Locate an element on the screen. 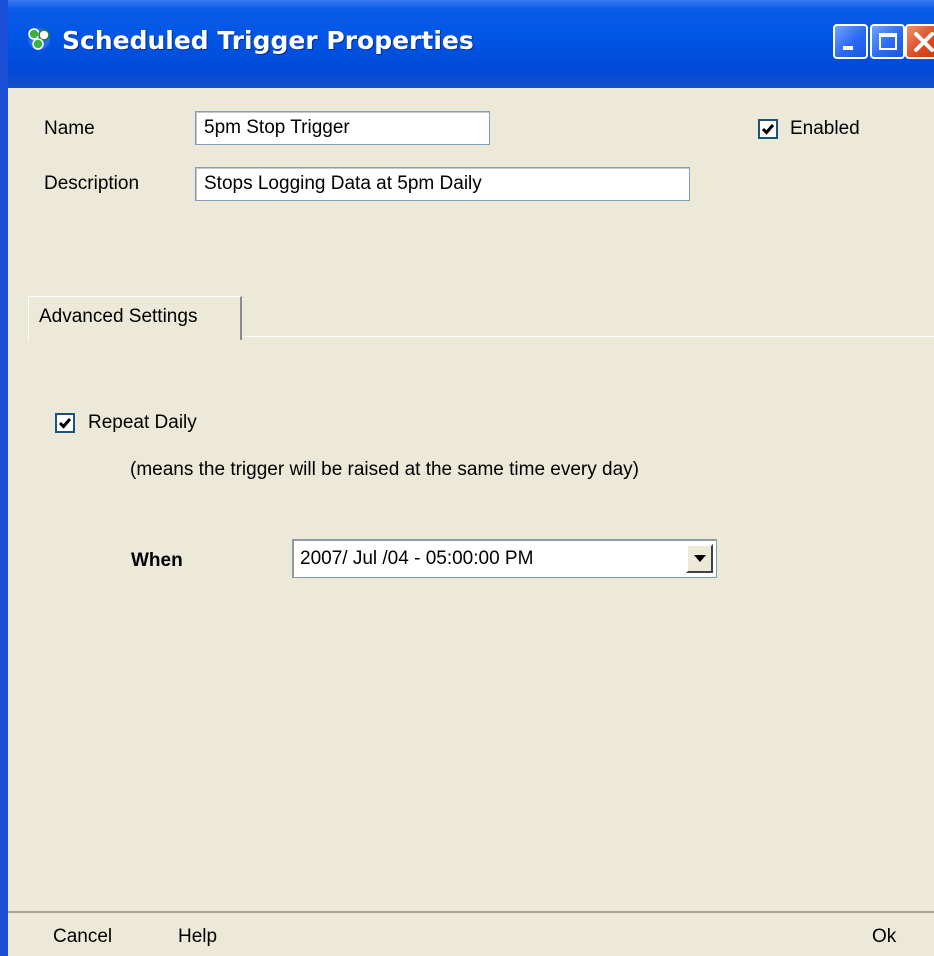  repeat-daily-label: Repeat Daily is located at coordinates (142, 422).